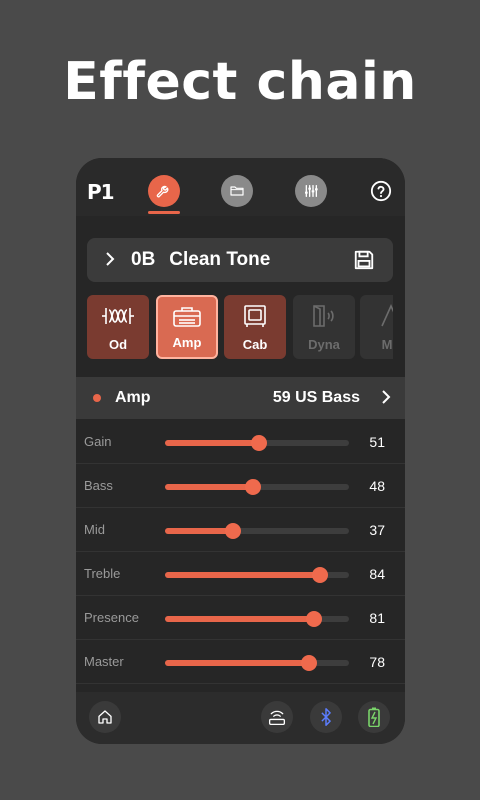 Image resolution: width=480 pixels, height=800 pixels. I want to click on home-button, so click(105, 717).